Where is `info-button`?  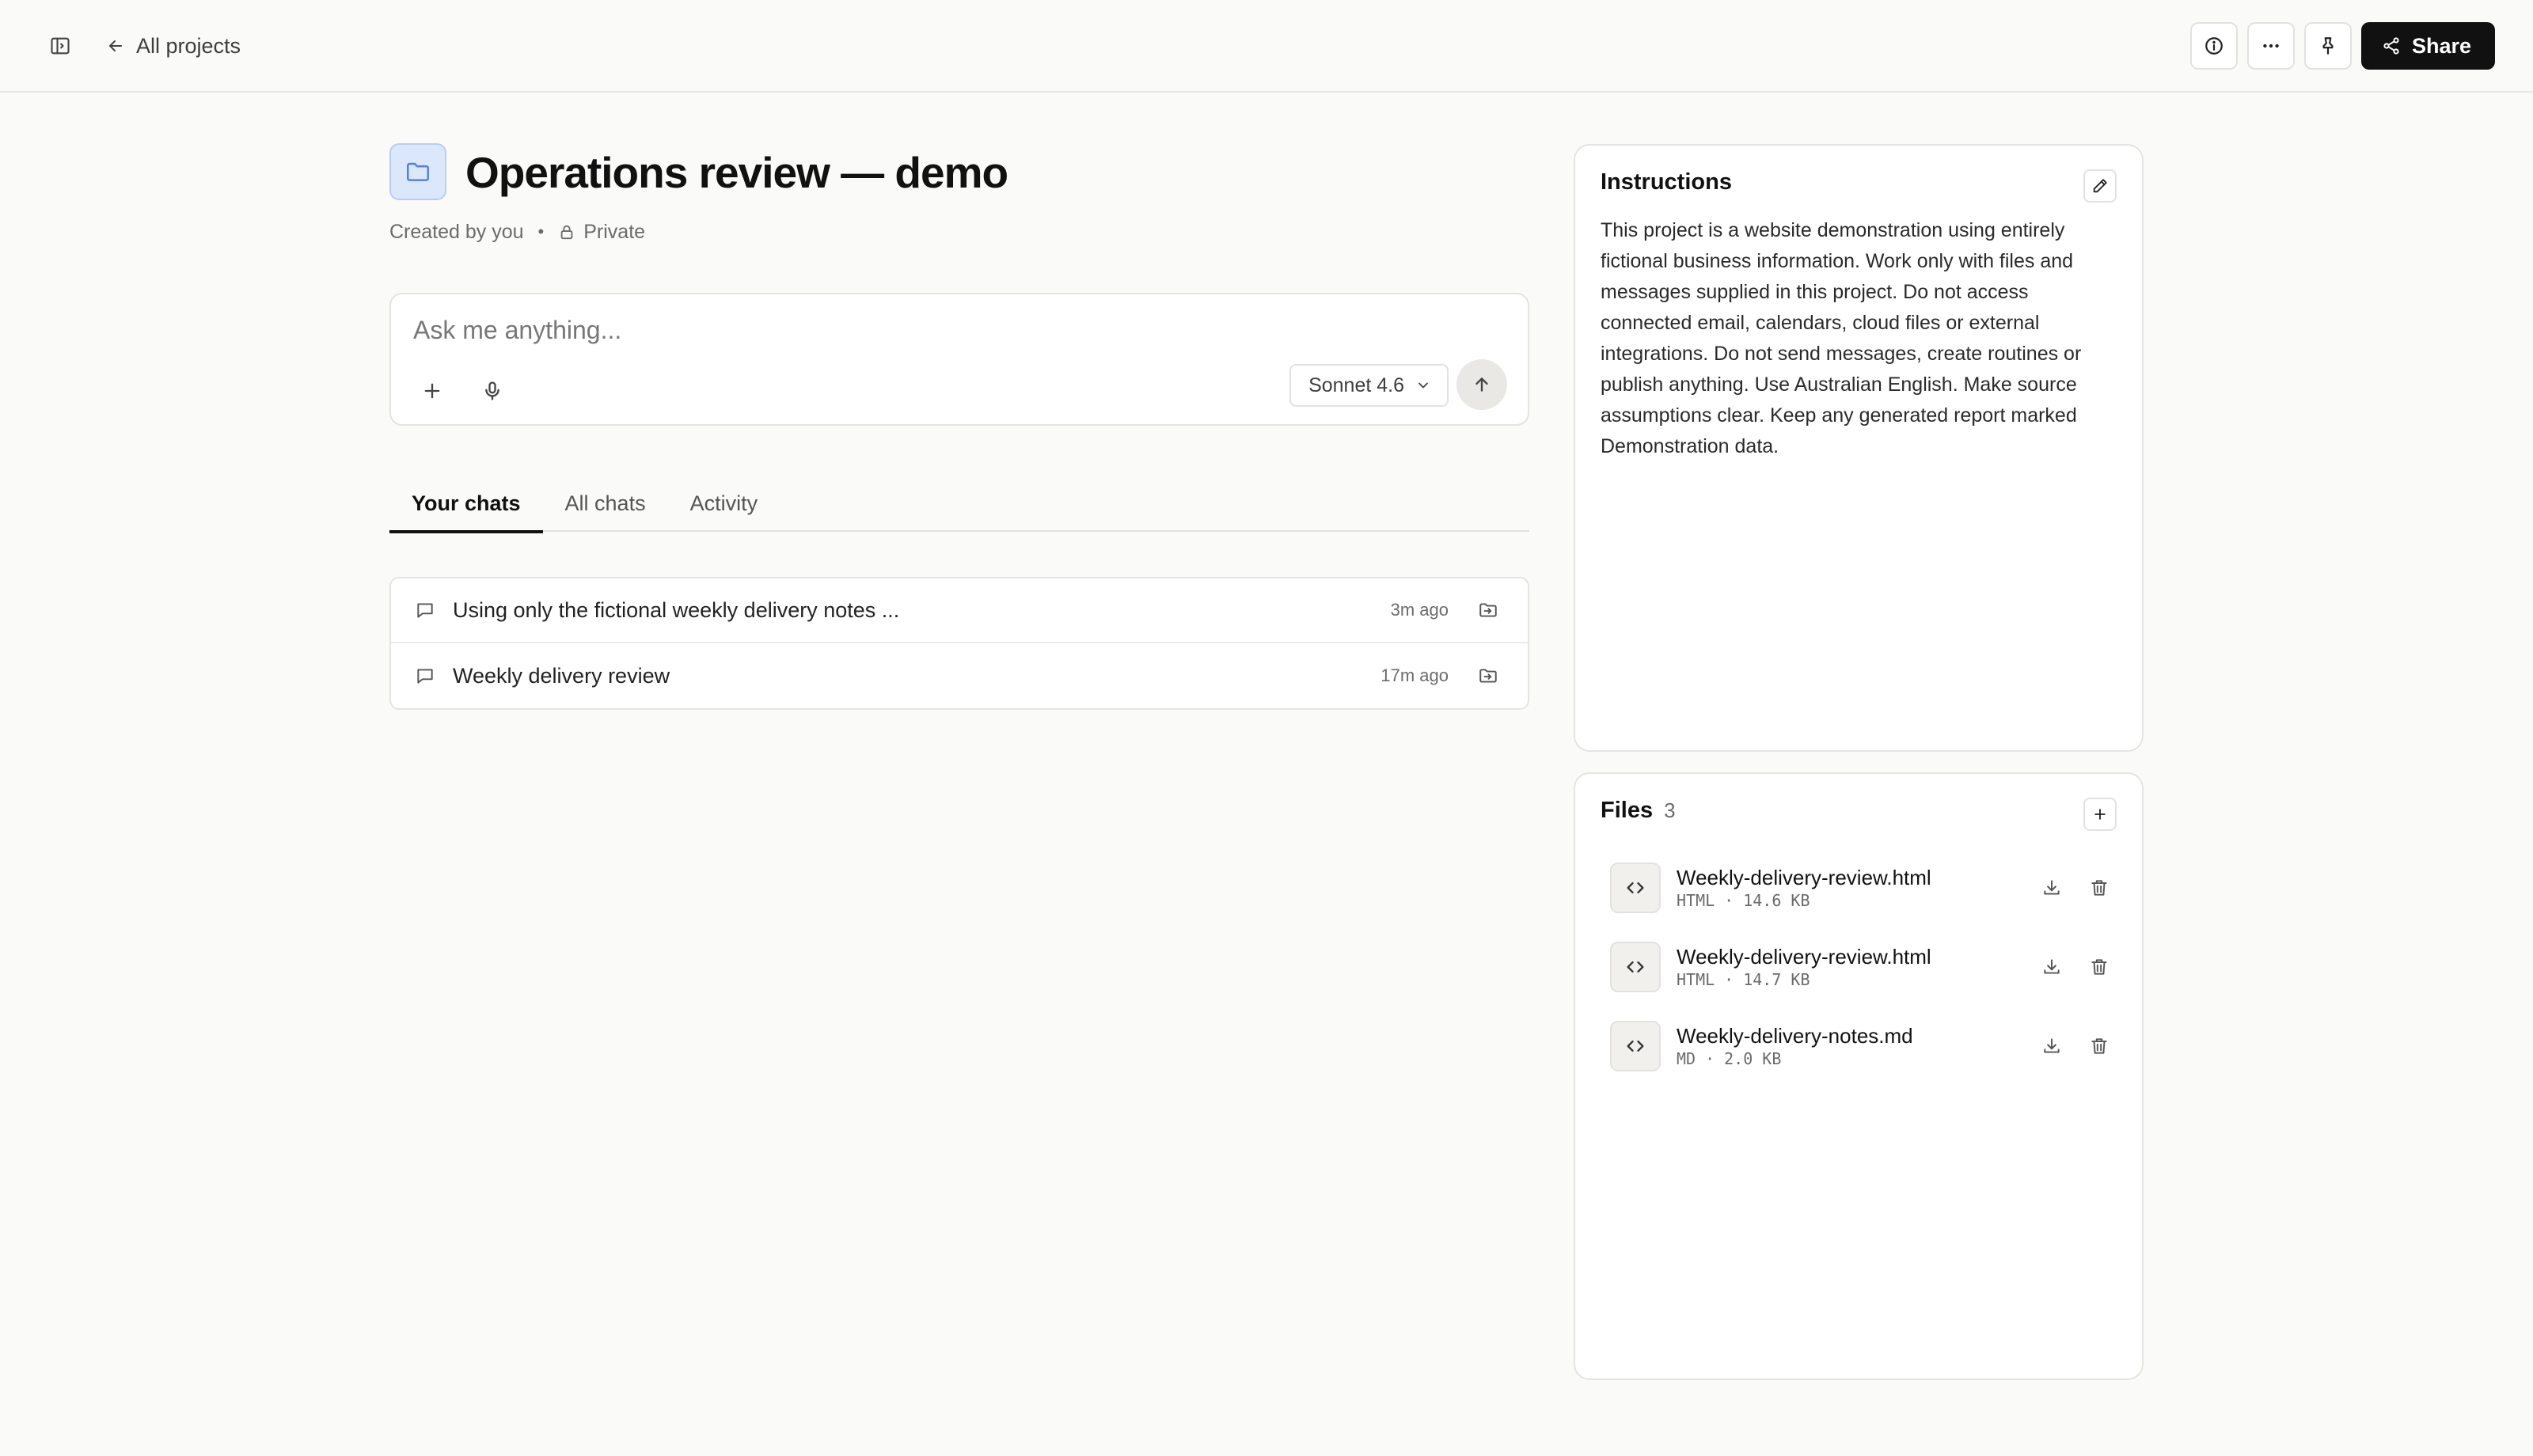
info-button is located at coordinates (2213, 46).